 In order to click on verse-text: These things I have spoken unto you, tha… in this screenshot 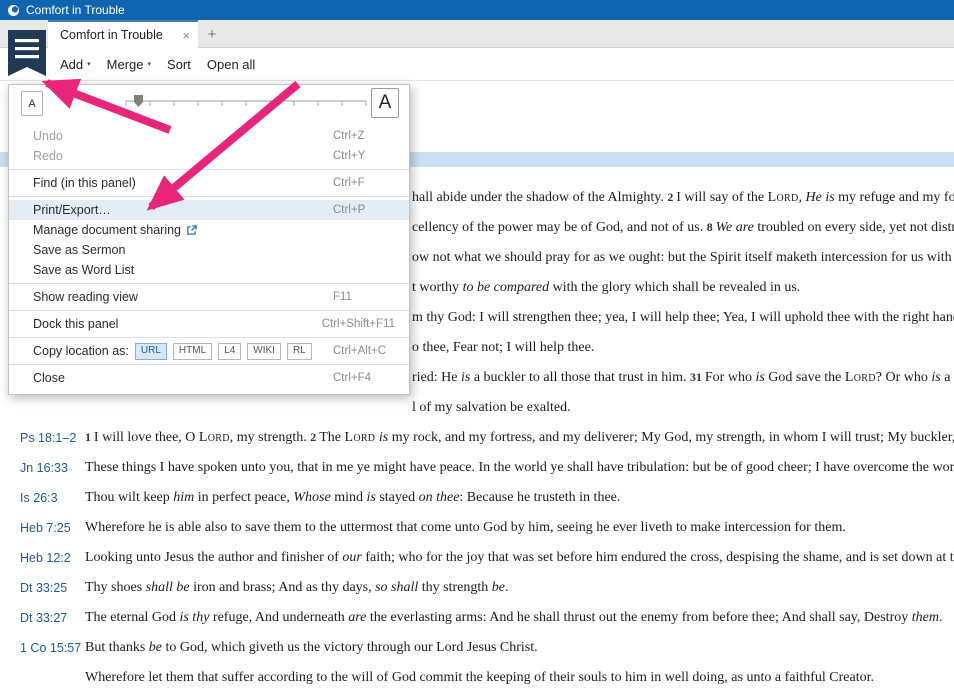, I will do `click(519, 467)`.